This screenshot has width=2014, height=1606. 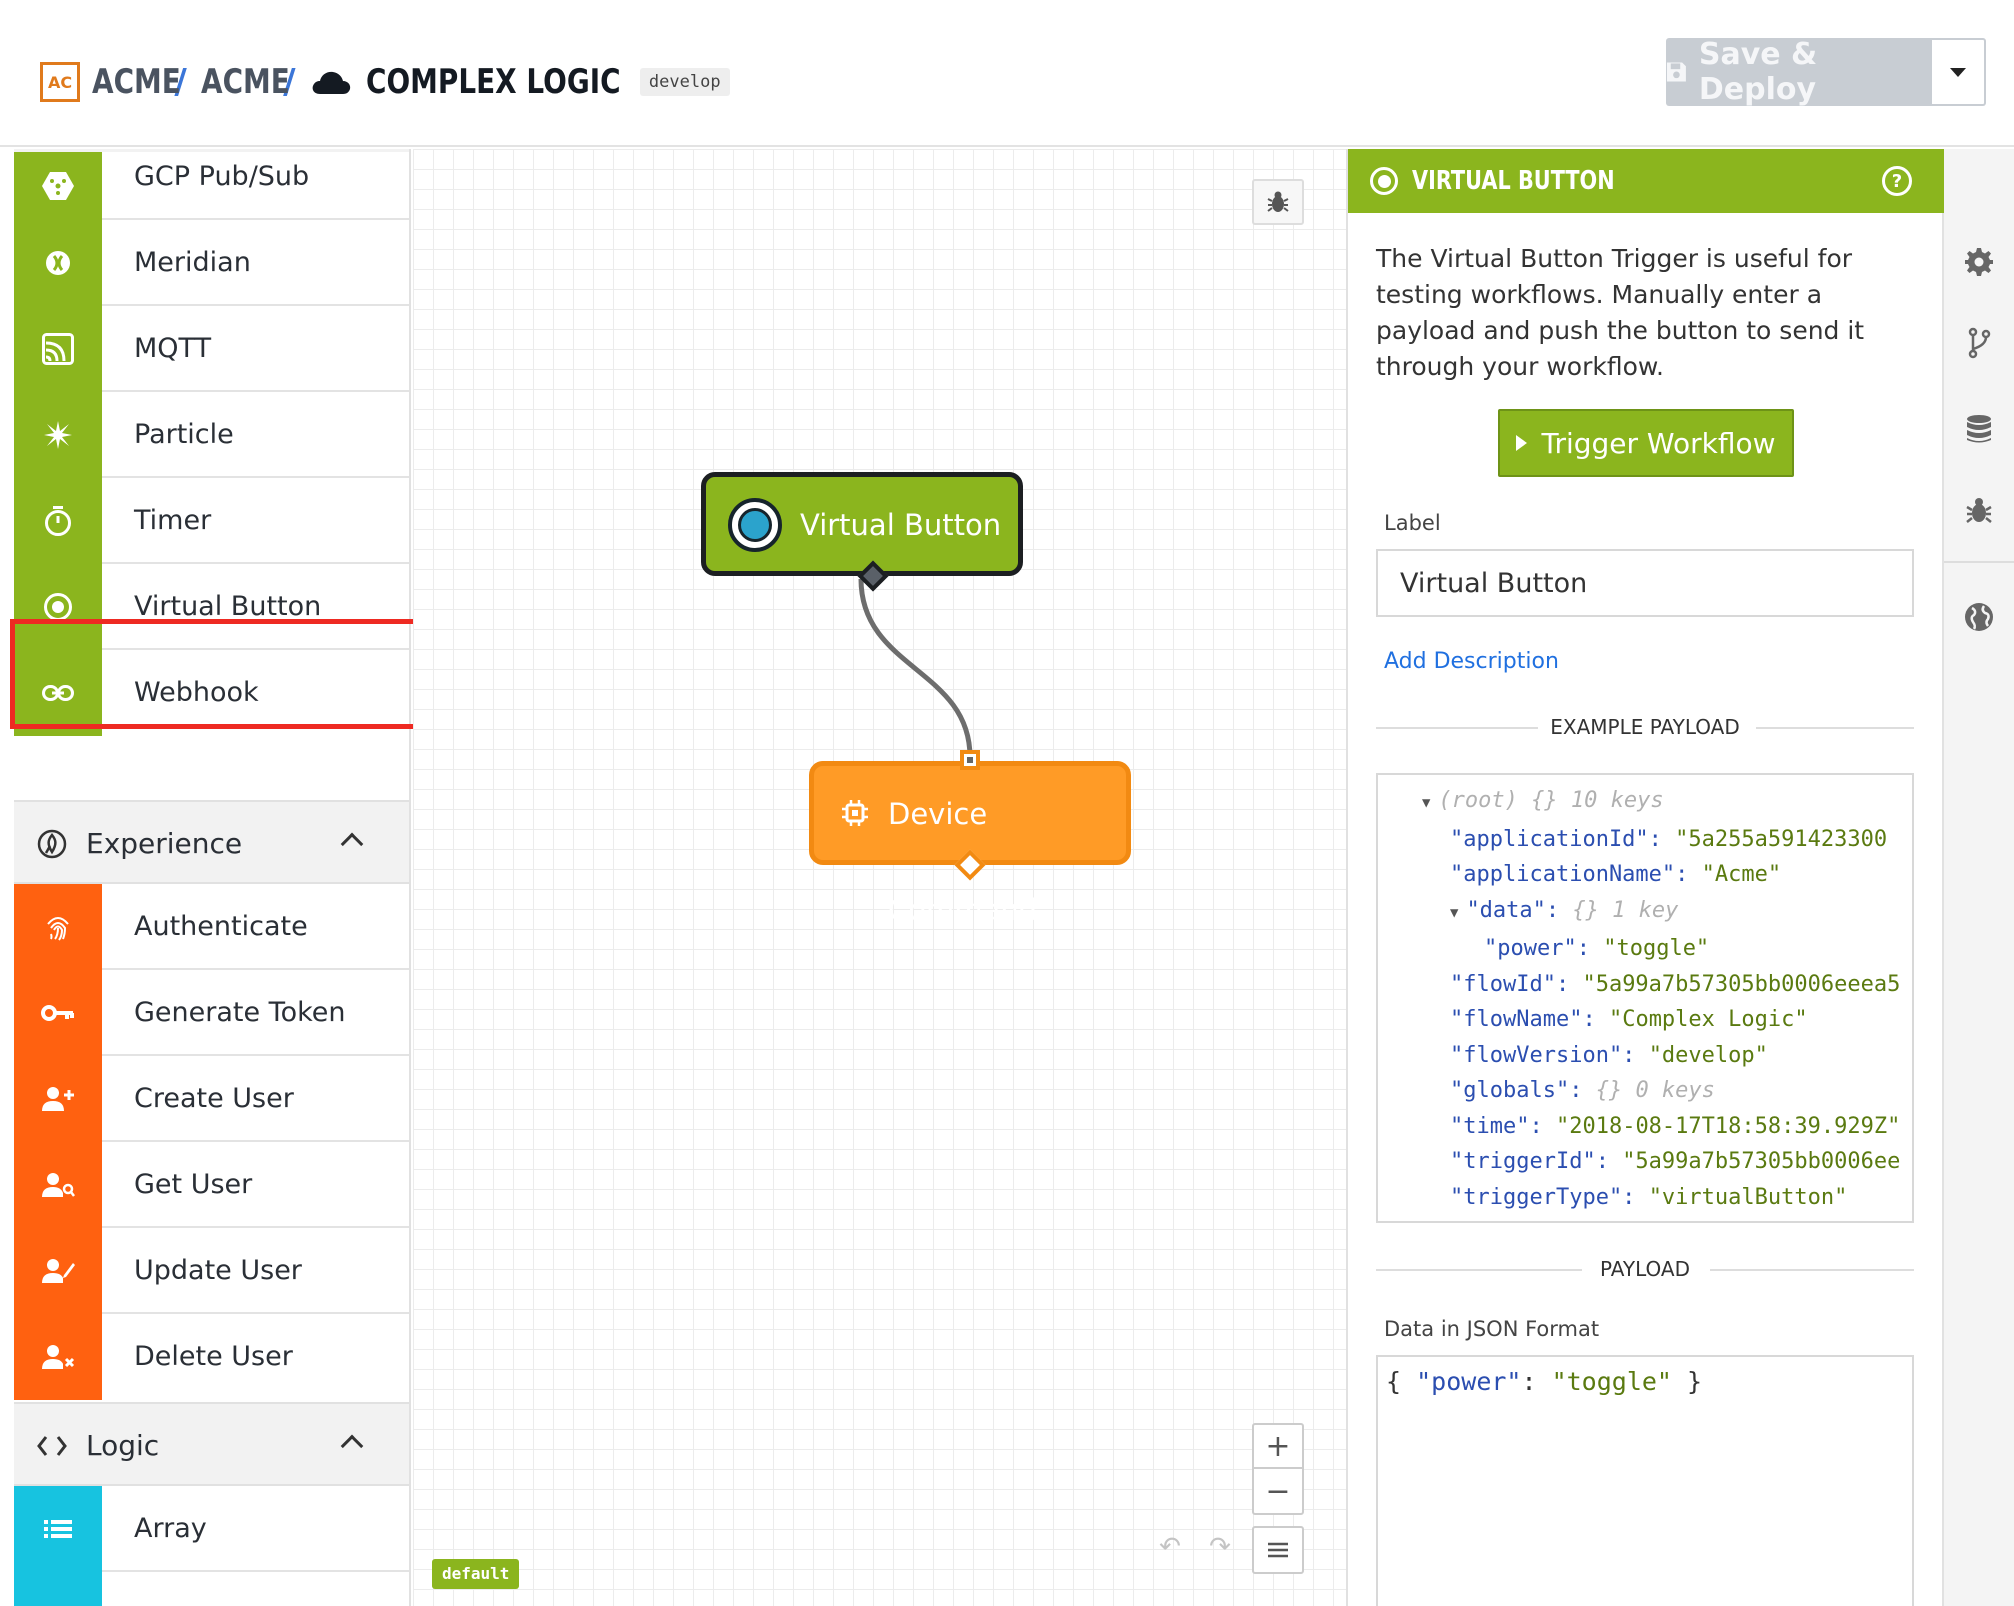 I want to click on palette-node-label: Meridian, so click(x=192, y=262).